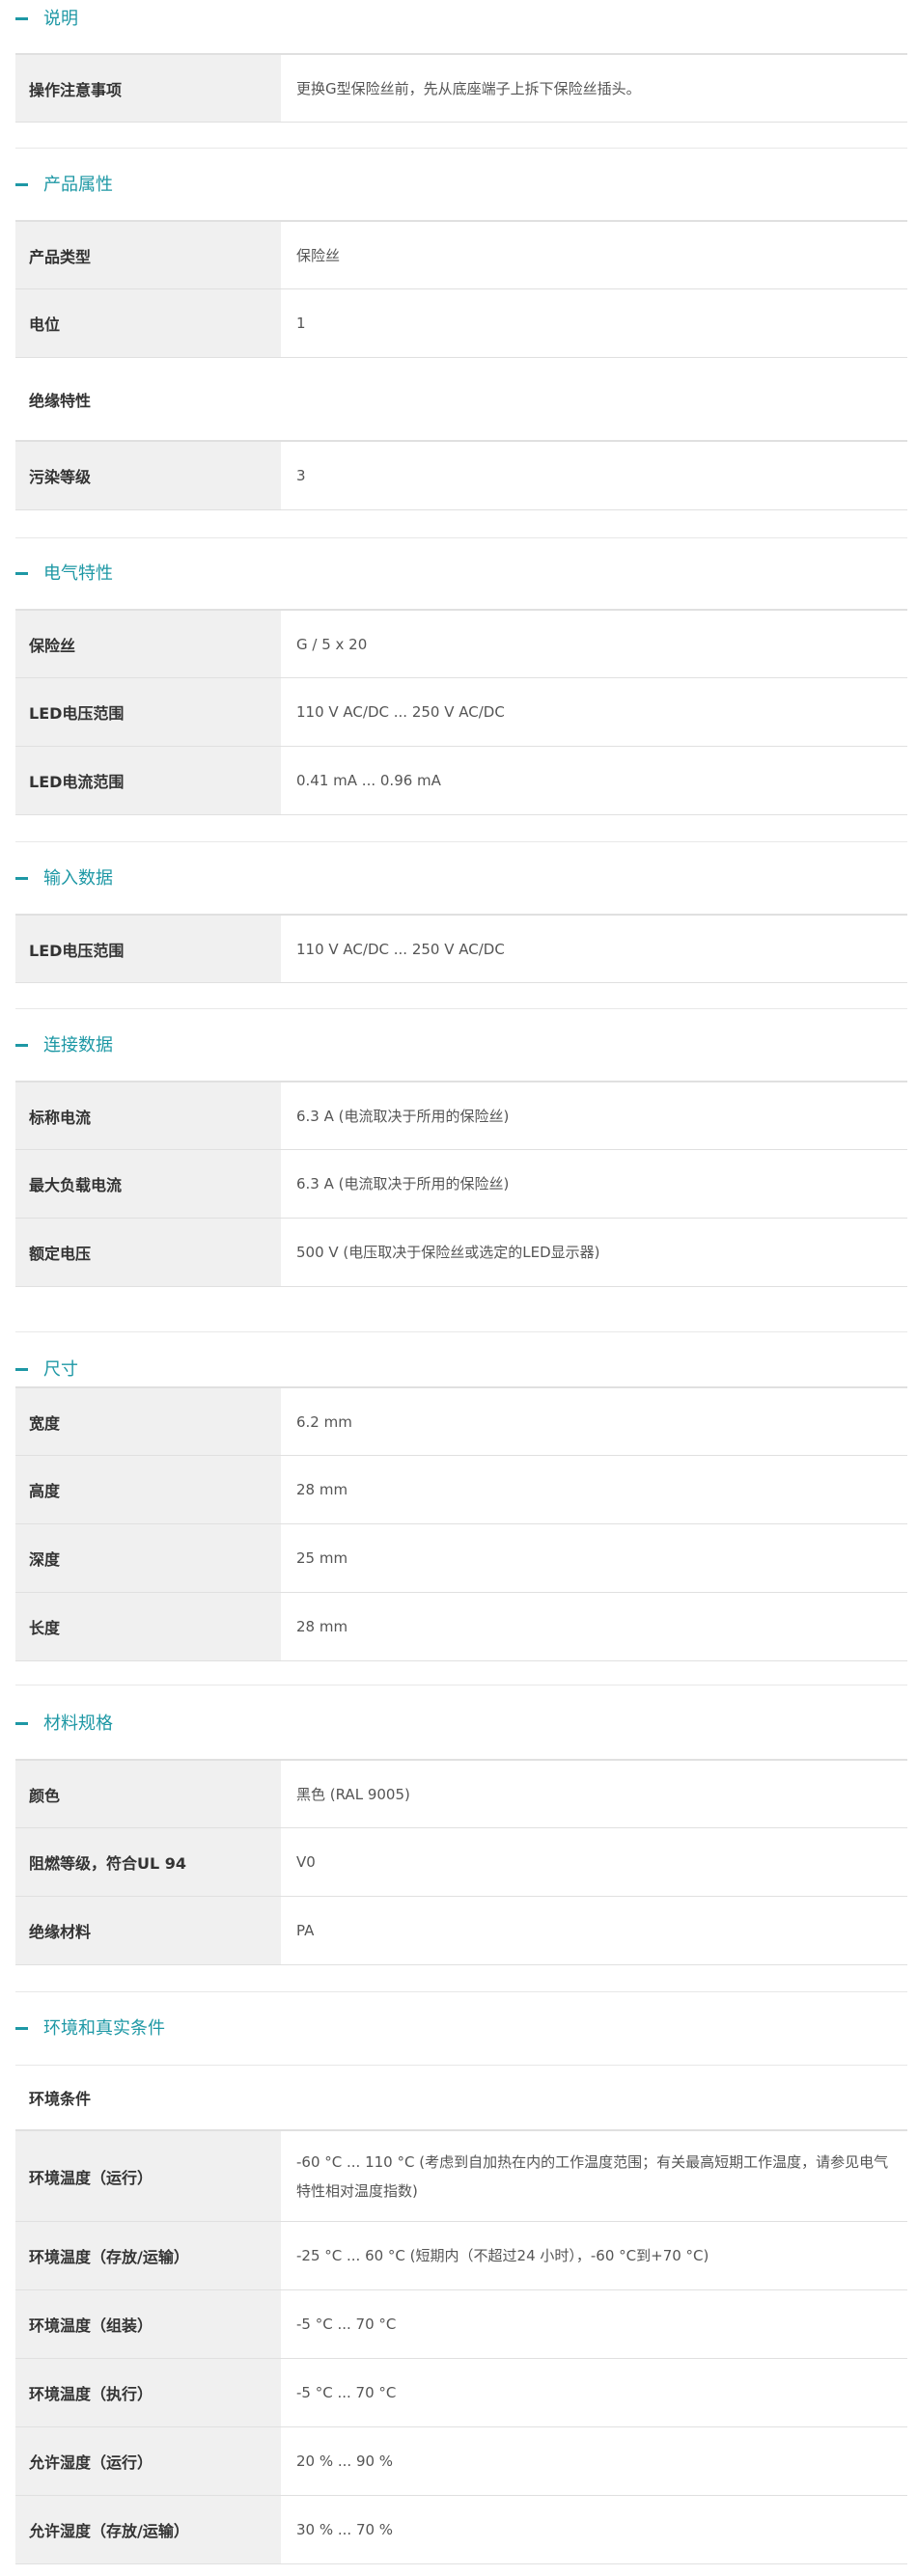  What do you see at coordinates (148, 1184) in the screenshot?
I see `row-label: 最大负载电流` at bounding box center [148, 1184].